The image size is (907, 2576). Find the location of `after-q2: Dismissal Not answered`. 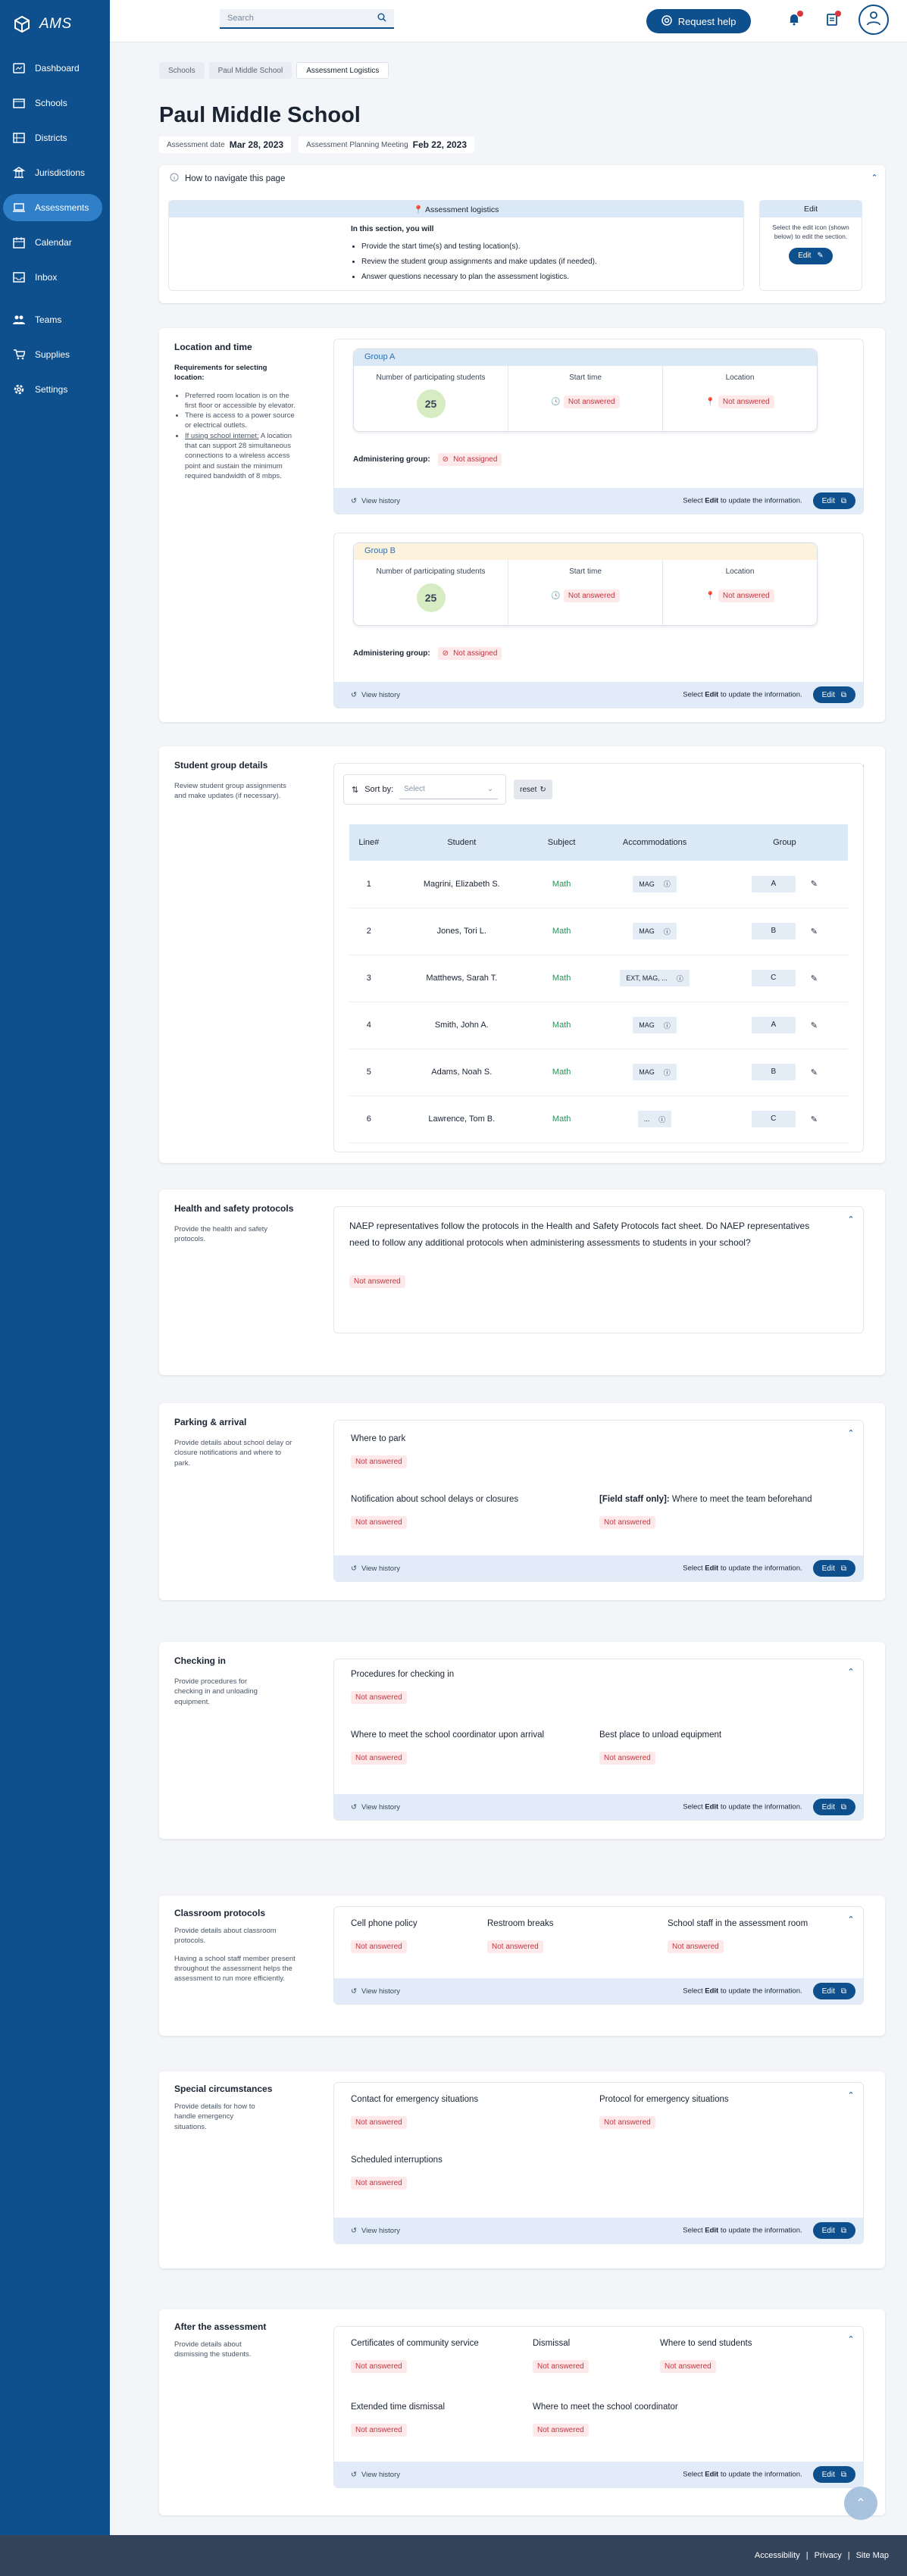

after-q2: Dismissal Not answered is located at coordinates (561, 2356).